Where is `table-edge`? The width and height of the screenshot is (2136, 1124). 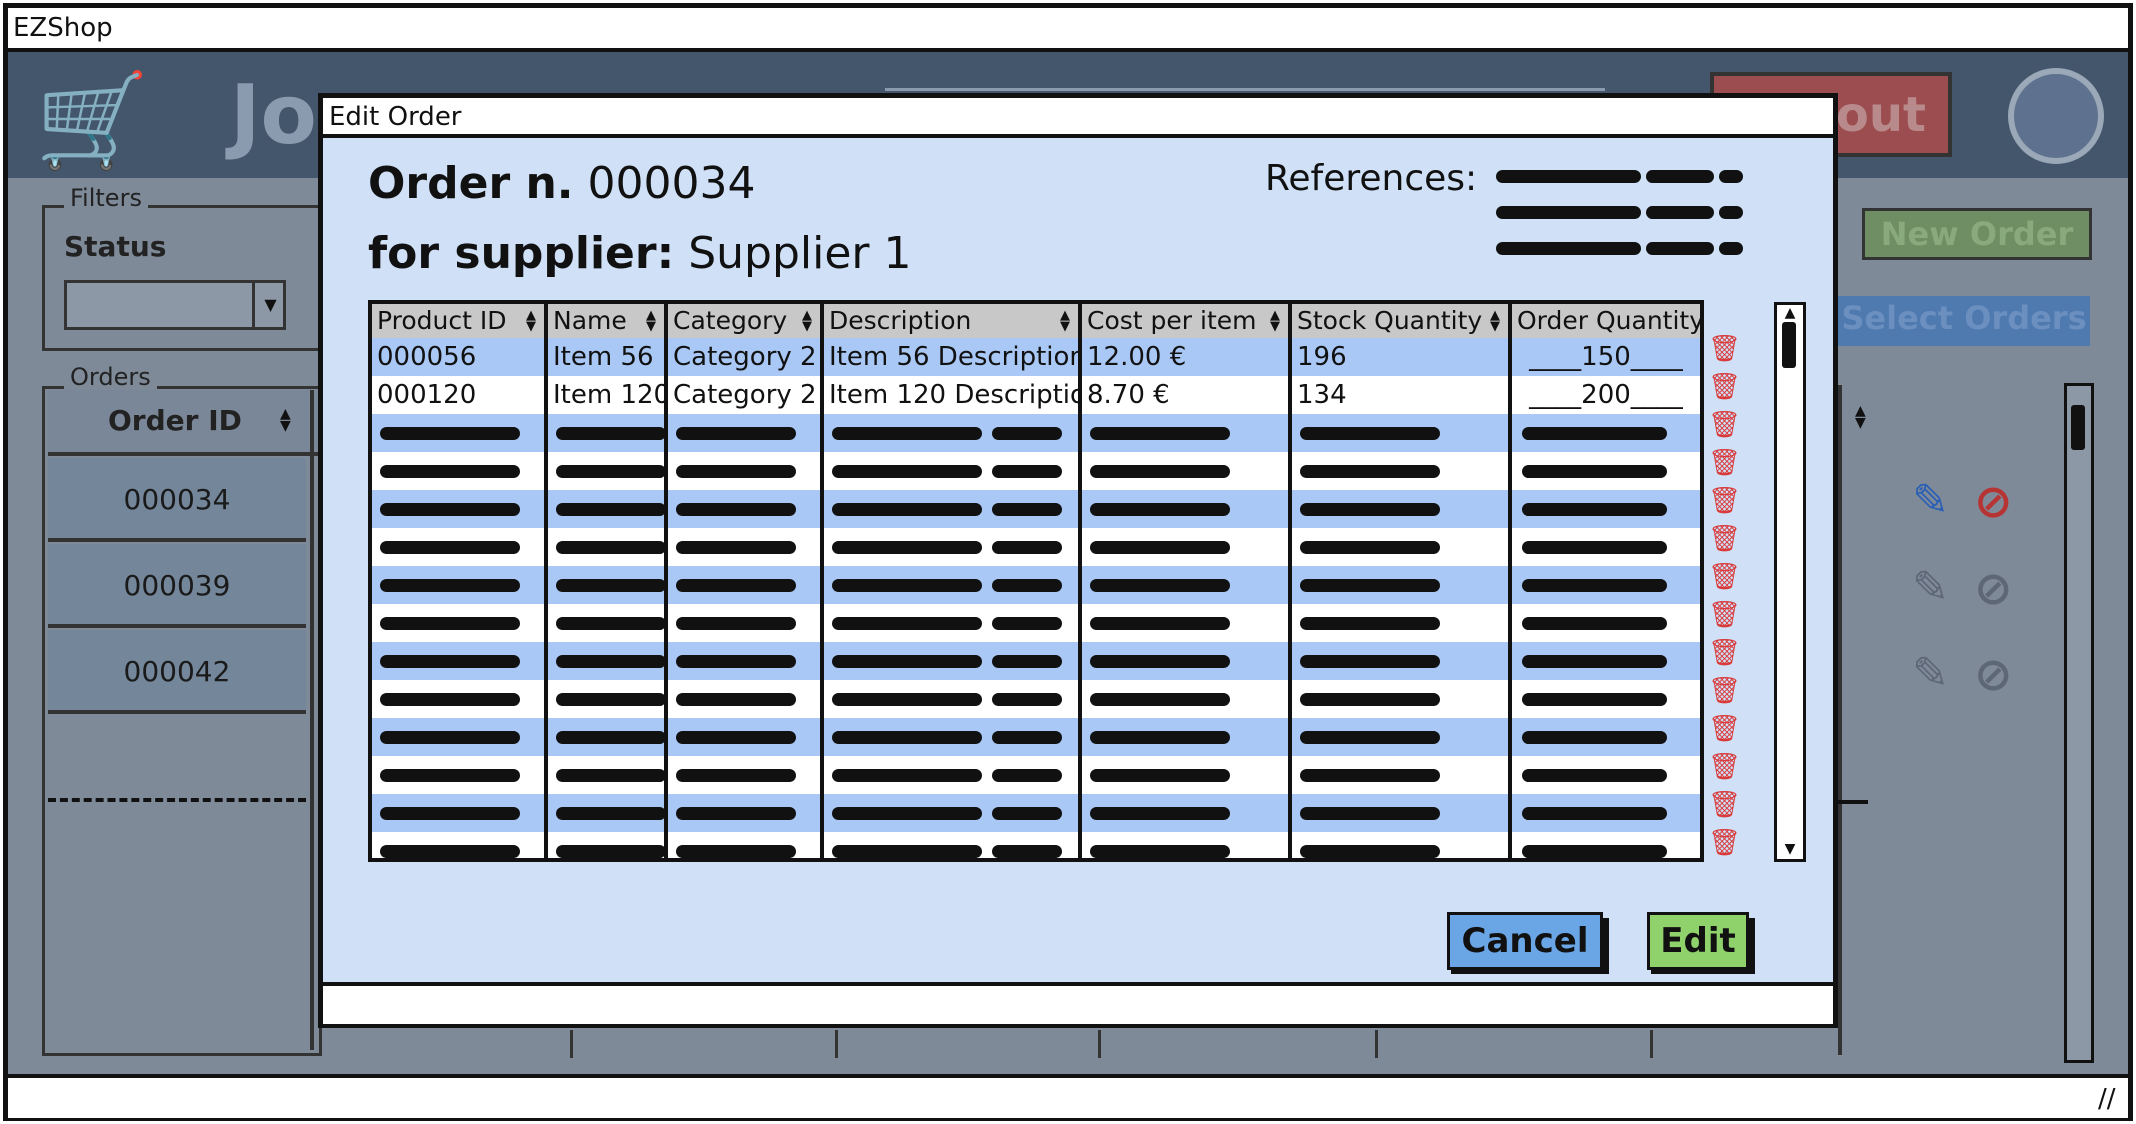
table-edge is located at coordinates (1863, 720).